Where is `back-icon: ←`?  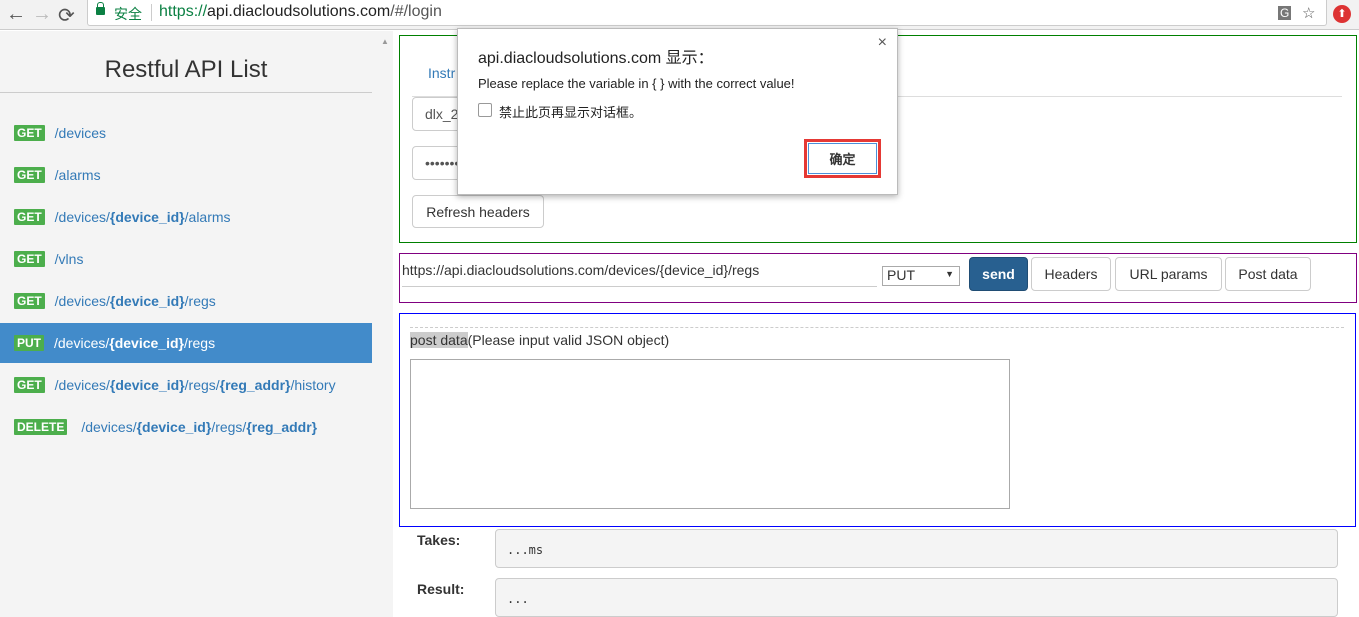 back-icon: ← is located at coordinates (16, 14).